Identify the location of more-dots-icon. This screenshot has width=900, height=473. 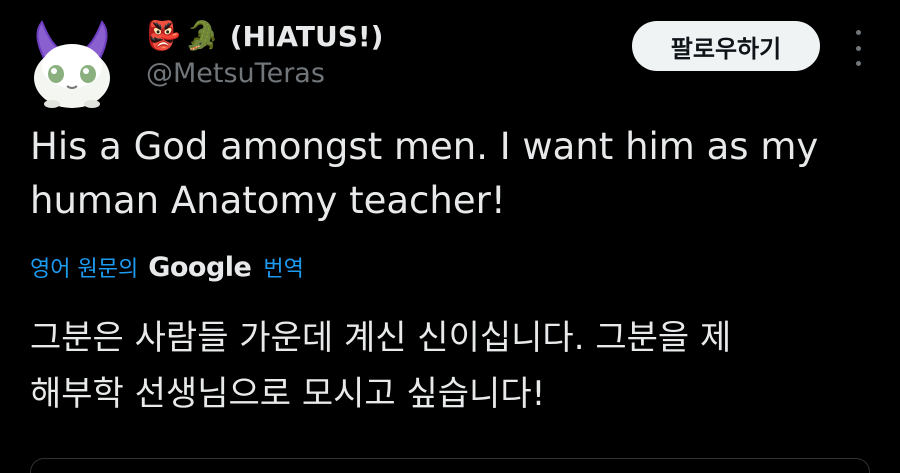
(858, 48).